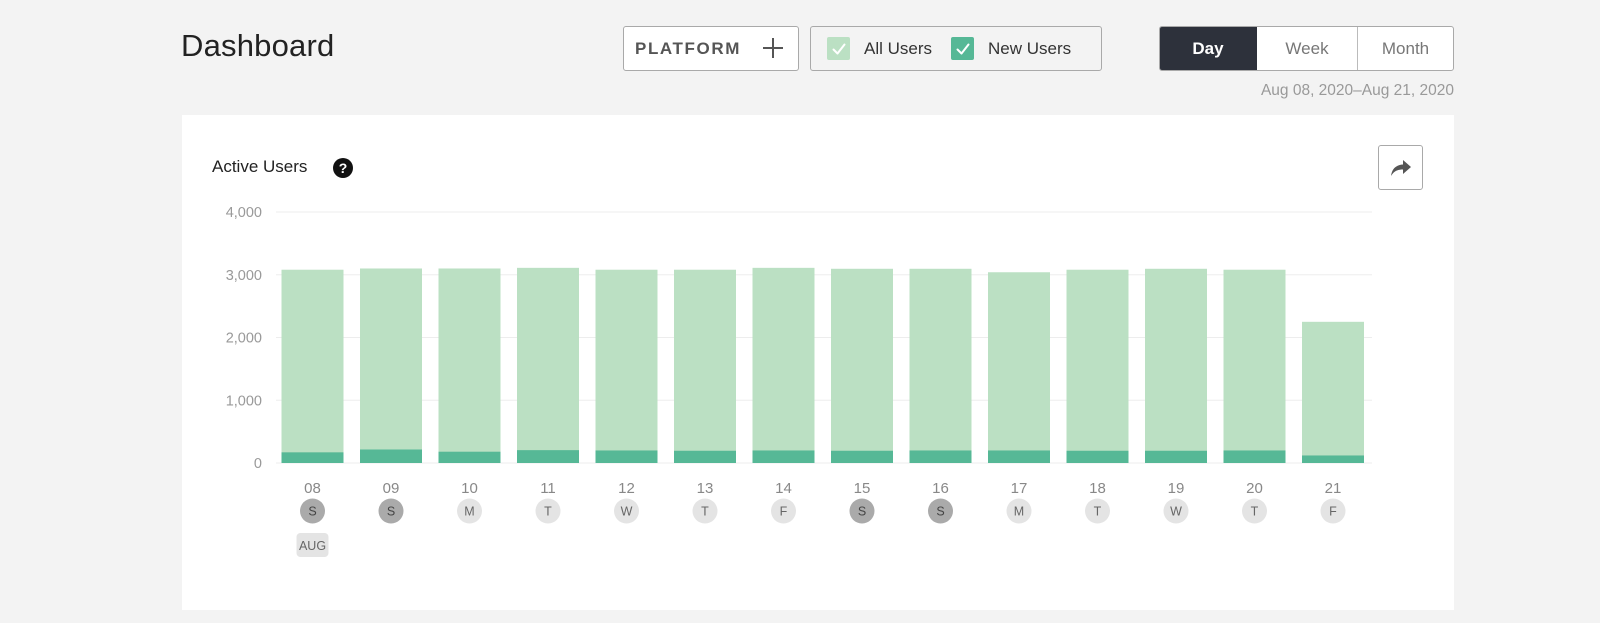 Image resolution: width=1600 pixels, height=623 pixels. I want to click on x-tick-day-number: 19, so click(1176, 488).